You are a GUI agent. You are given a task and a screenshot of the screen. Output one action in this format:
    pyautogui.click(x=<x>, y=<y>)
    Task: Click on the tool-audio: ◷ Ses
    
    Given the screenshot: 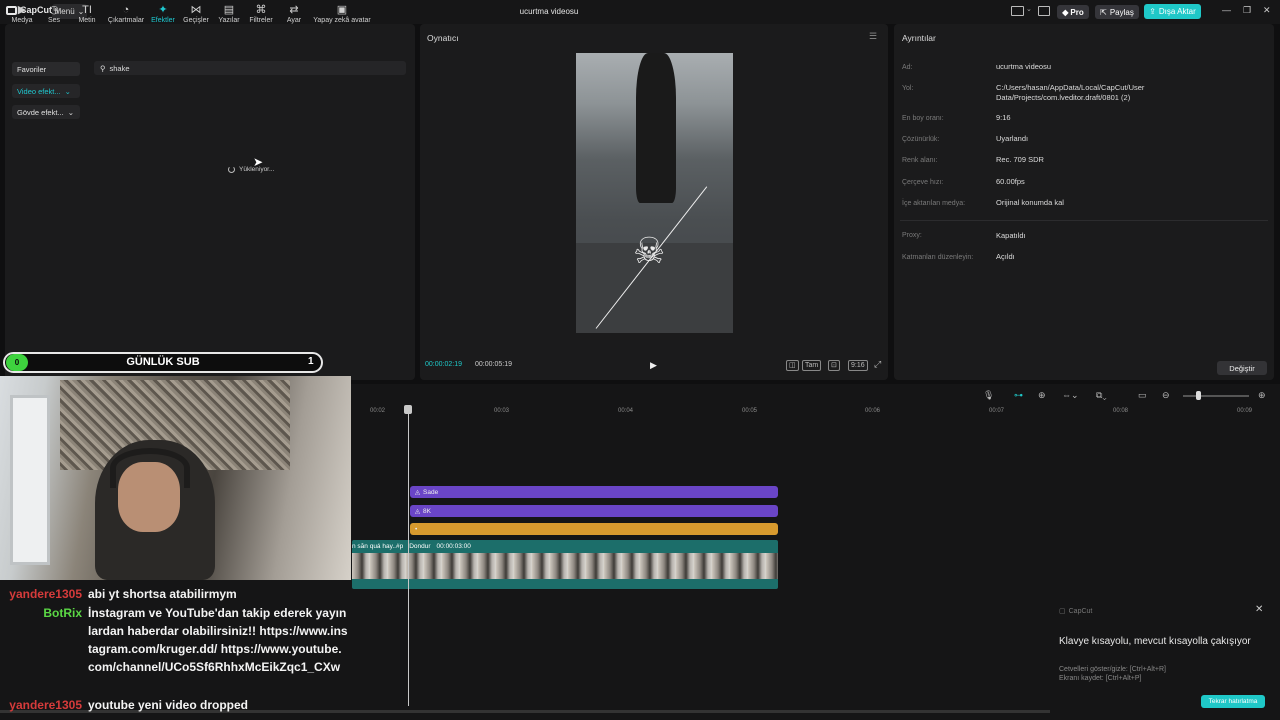 What is the action you would take?
    pyautogui.click(x=54, y=13)
    